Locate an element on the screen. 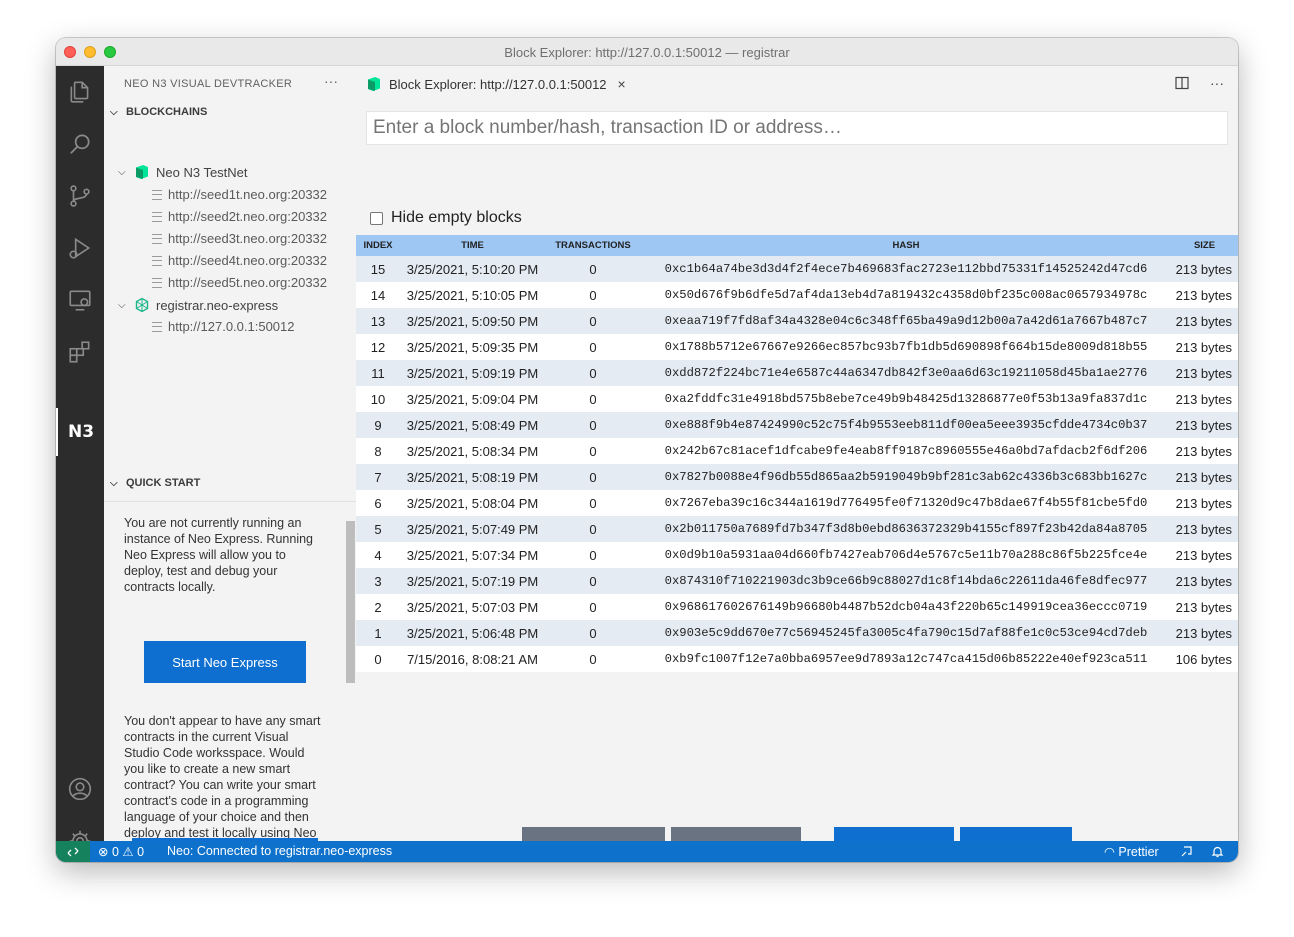 This screenshot has height=937, width=1294. prettier-label: Prettier is located at coordinates (1138, 852).